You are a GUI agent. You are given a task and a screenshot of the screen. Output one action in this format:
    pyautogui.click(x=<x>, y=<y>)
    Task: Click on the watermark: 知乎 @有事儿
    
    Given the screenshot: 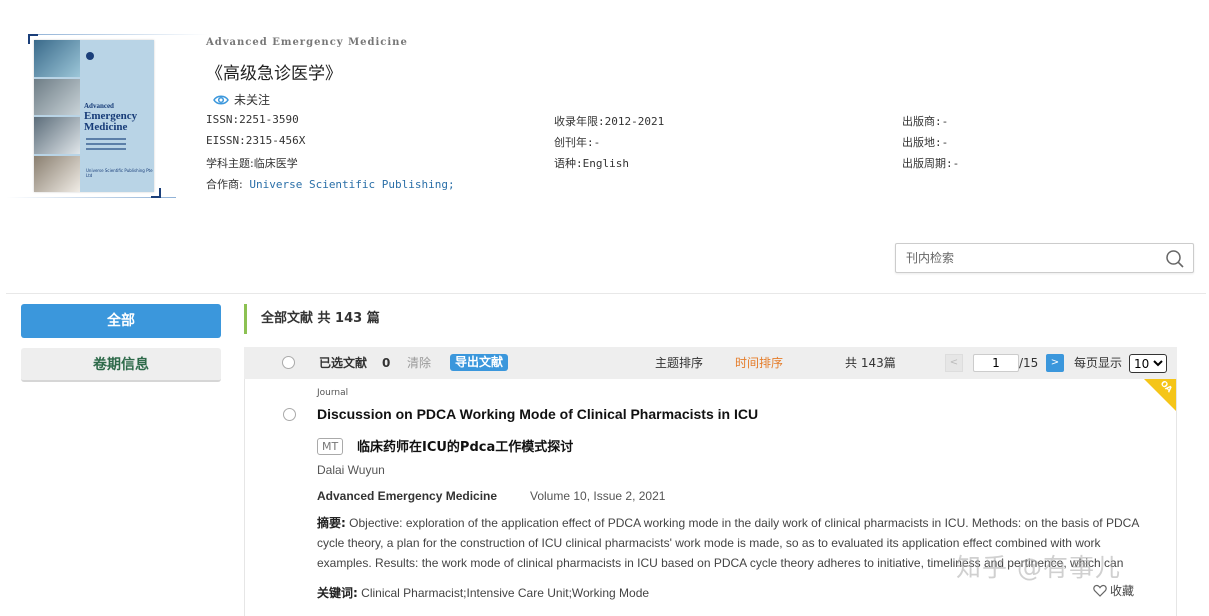 What is the action you would take?
    pyautogui.click(x=1038, y=567)
    